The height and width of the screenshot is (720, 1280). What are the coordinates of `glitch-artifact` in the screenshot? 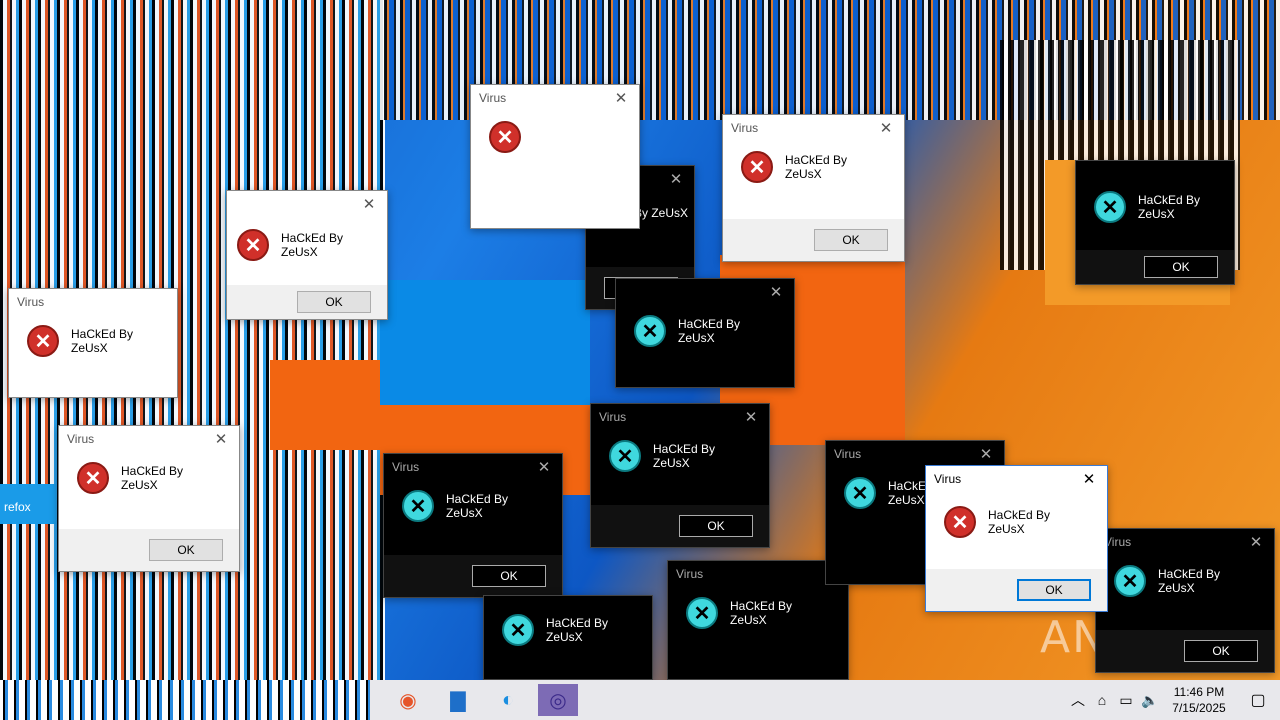 It's located at (185, 700).